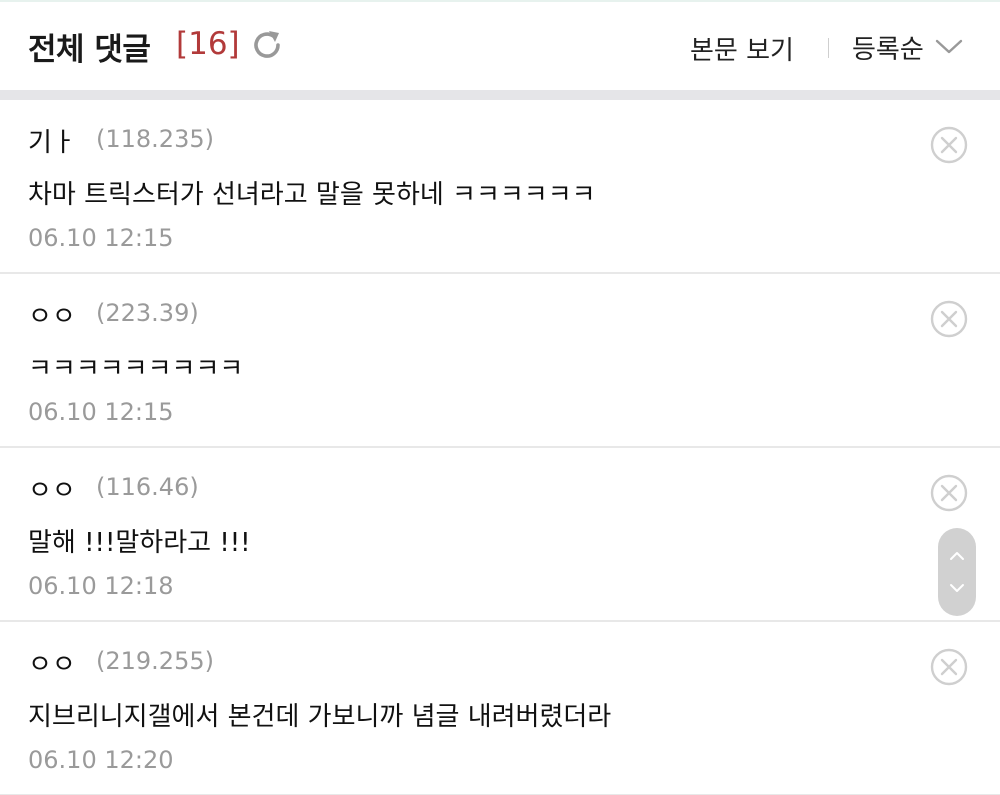 This screenshot has height=795, width=1000. What do you see at coordinates (101, 586) in the screenshot?
I see `comment-date: 06.10 12:18` at bounding box center [101, 586].